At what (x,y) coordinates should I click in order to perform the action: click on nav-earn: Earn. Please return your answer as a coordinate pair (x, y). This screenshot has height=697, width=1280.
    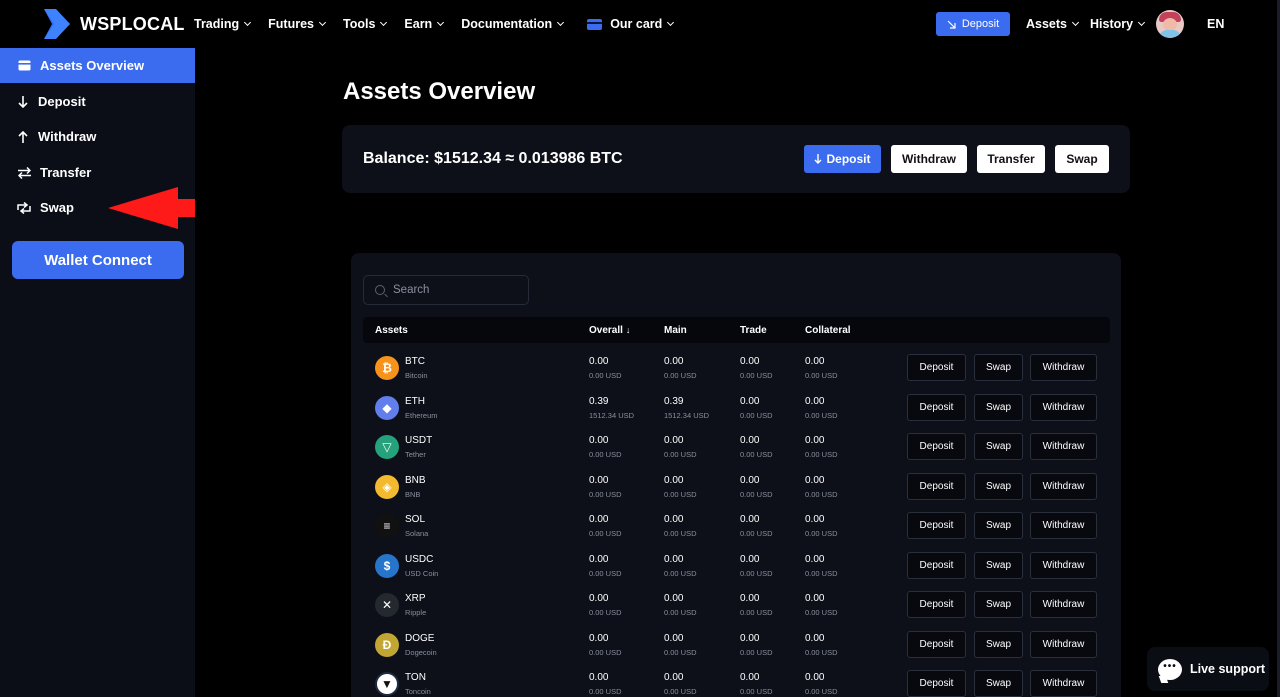
    Looking at the image, I should click on (424, 24).